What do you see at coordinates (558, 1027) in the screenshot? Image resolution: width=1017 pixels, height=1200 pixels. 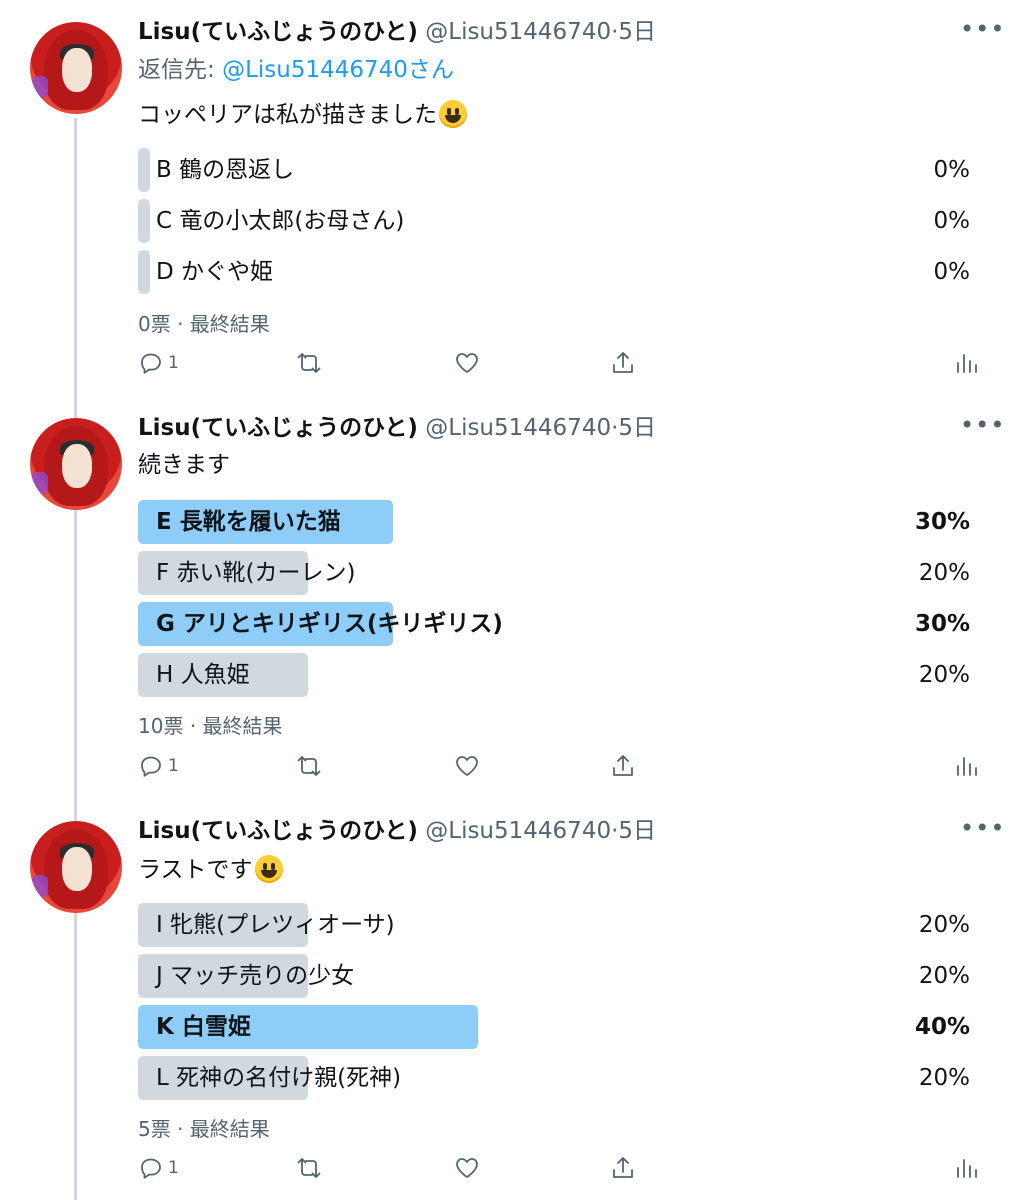 I see `poll-option: K 白雪姫 40%` at bounding box center [558, 1027].